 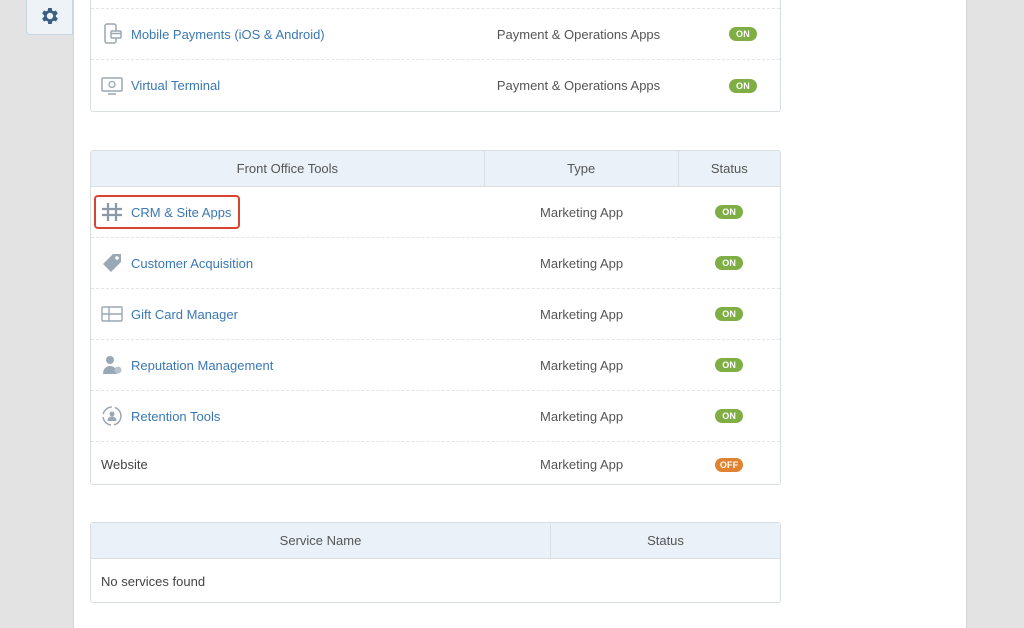 I want to click on website-label: Website, so click(x=124, y=464).